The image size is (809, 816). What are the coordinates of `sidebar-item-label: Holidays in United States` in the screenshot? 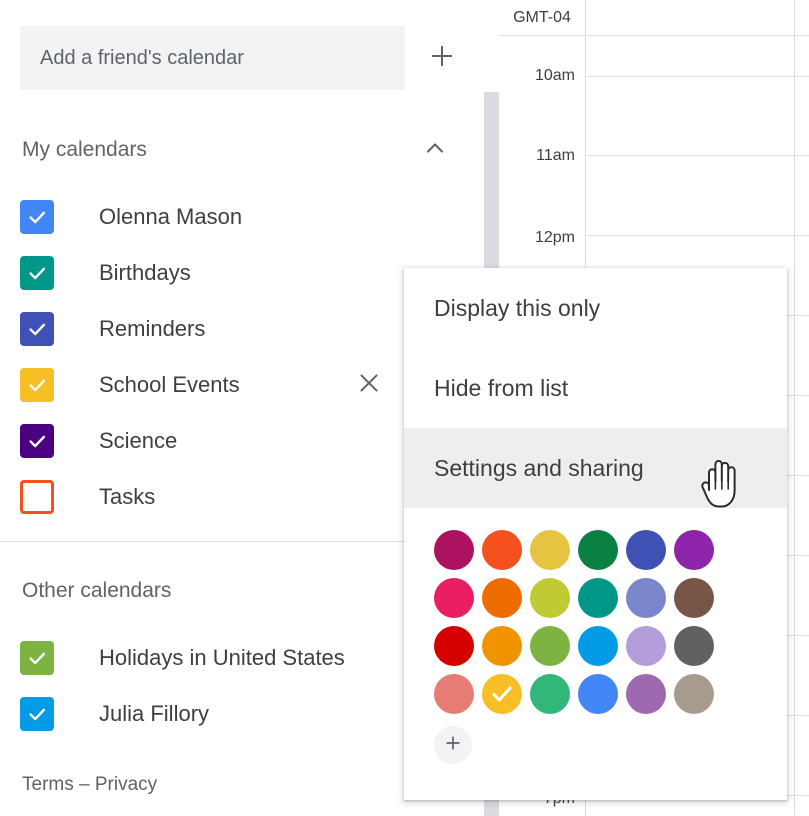 It's located at (222, 657).